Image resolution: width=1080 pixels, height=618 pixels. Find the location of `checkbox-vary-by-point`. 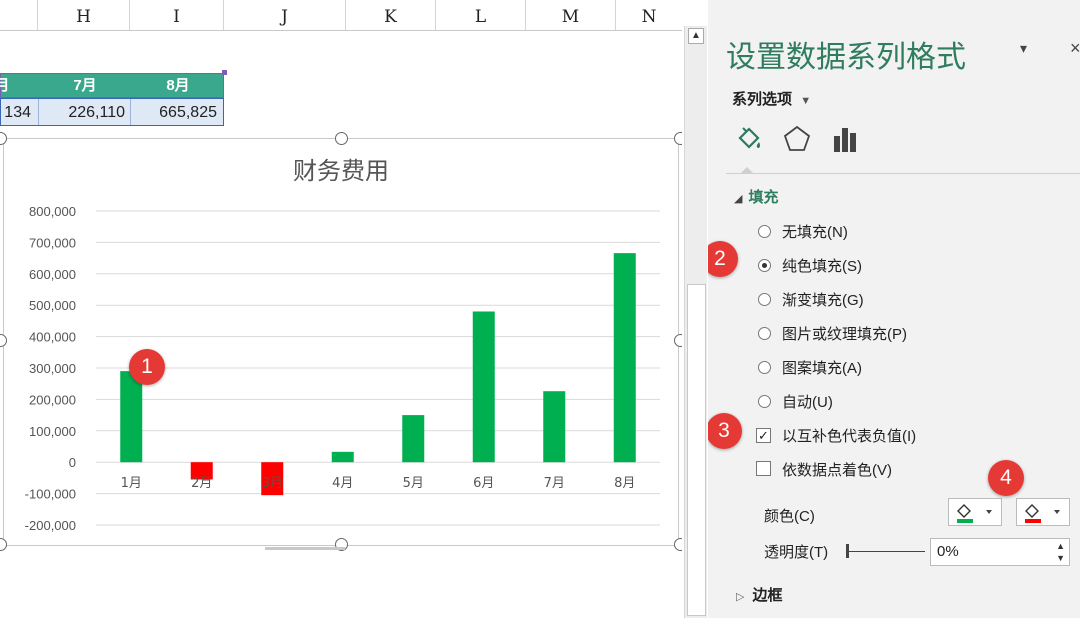

checkbox-vary-by-point is located at coordinates (763, 468).